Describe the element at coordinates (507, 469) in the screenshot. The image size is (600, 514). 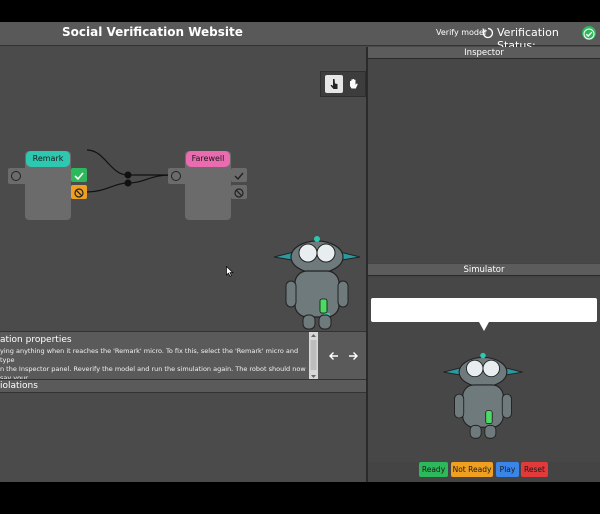
I see `play-button: Play` at that location.